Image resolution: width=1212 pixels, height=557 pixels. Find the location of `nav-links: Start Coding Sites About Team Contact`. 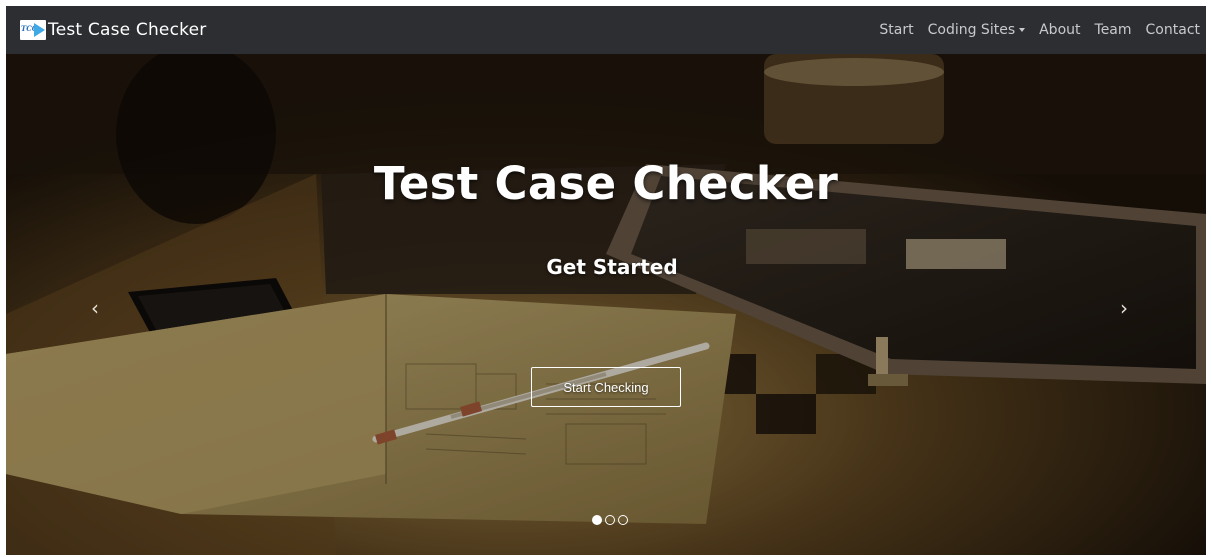

nav-links: Start Coding Sites About Team Contact is located at coordinates (1032, 30).